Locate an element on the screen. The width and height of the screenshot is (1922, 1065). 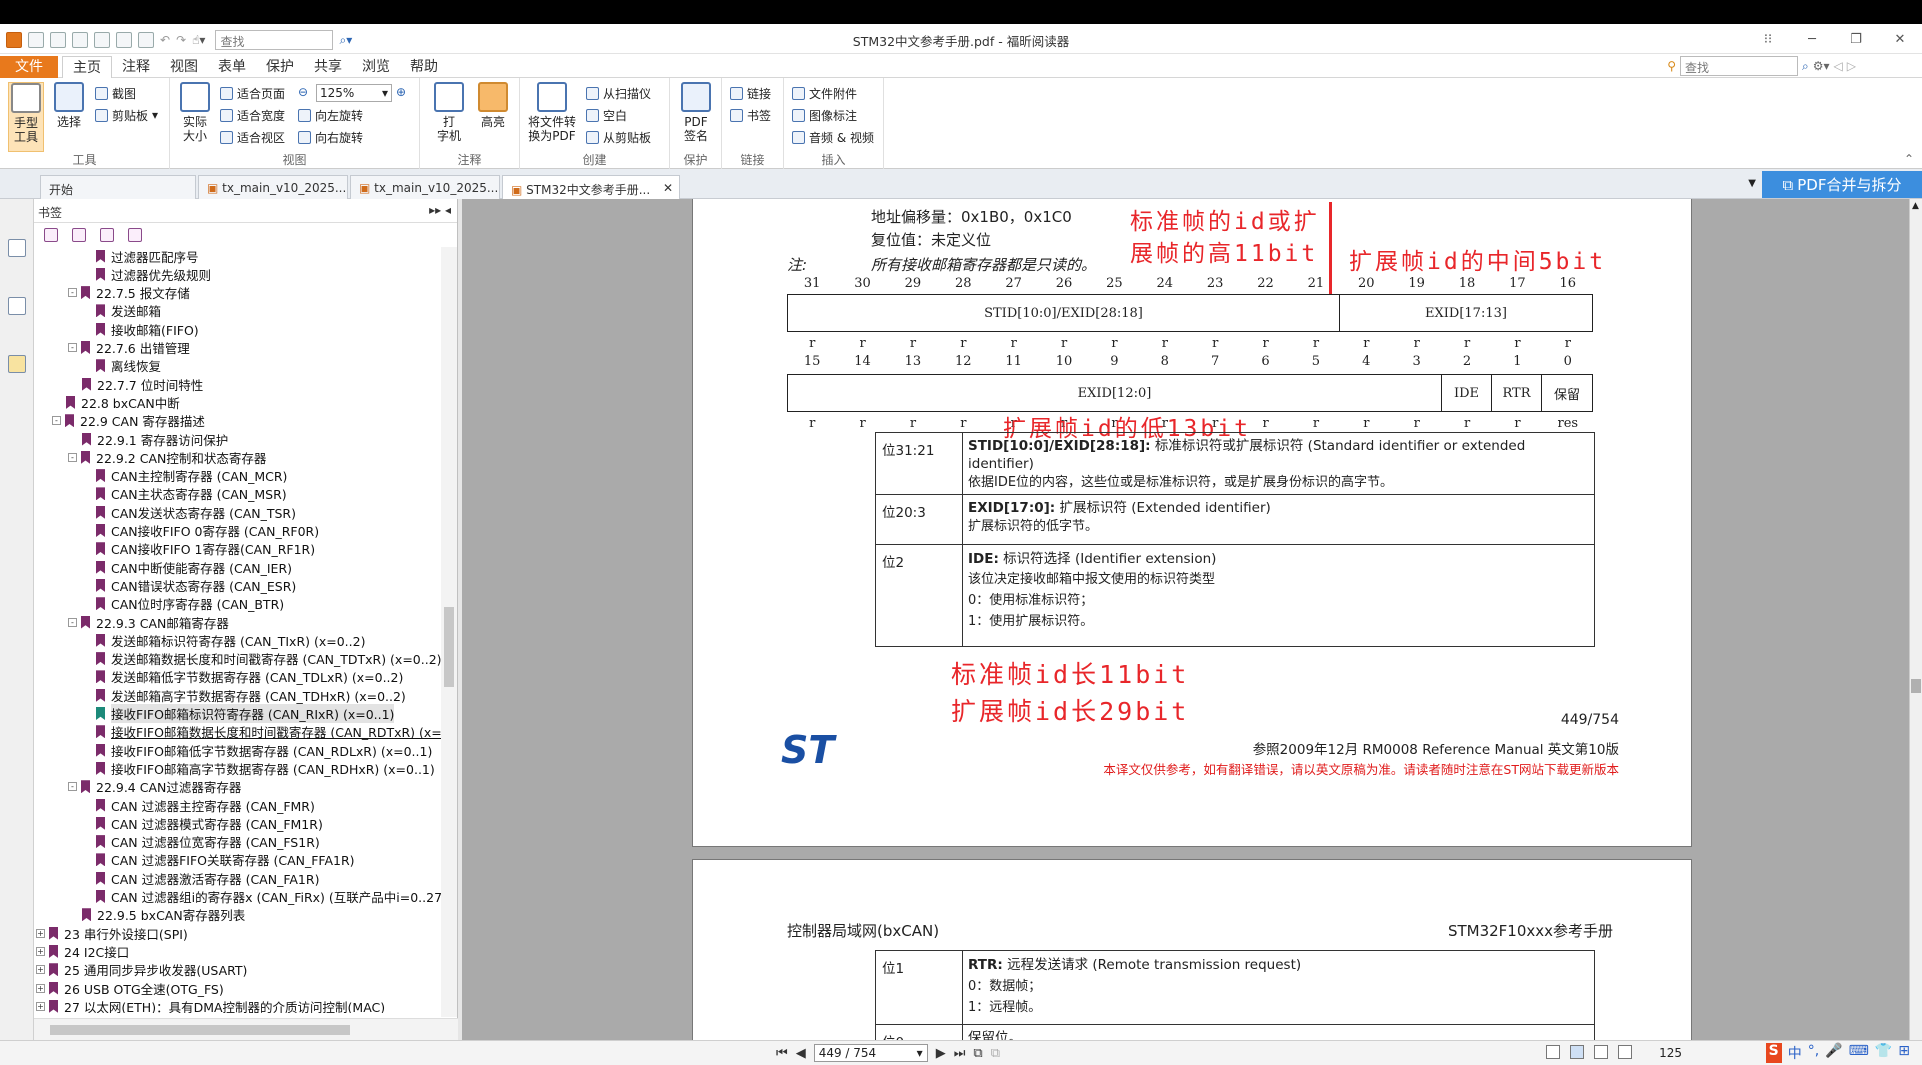
page-input: 449 / 754 ▾ is located at coordinates (870, 1053).